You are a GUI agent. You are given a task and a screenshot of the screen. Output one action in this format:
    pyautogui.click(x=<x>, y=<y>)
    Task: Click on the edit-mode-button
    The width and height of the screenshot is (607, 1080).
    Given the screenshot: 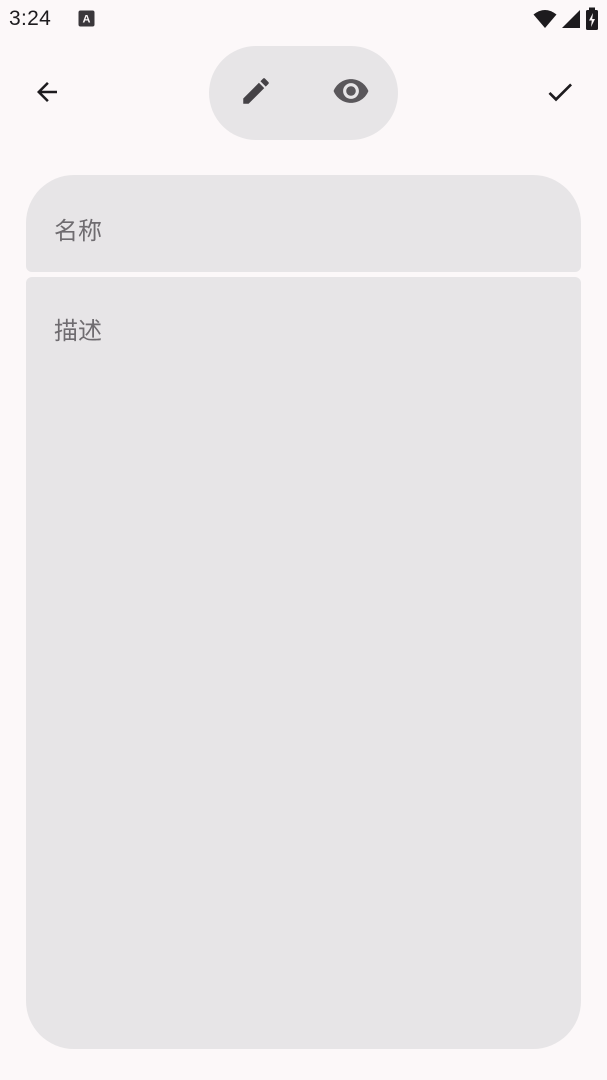 What is the action you would take?
    pyautogui.click(x=256, y=93)
    